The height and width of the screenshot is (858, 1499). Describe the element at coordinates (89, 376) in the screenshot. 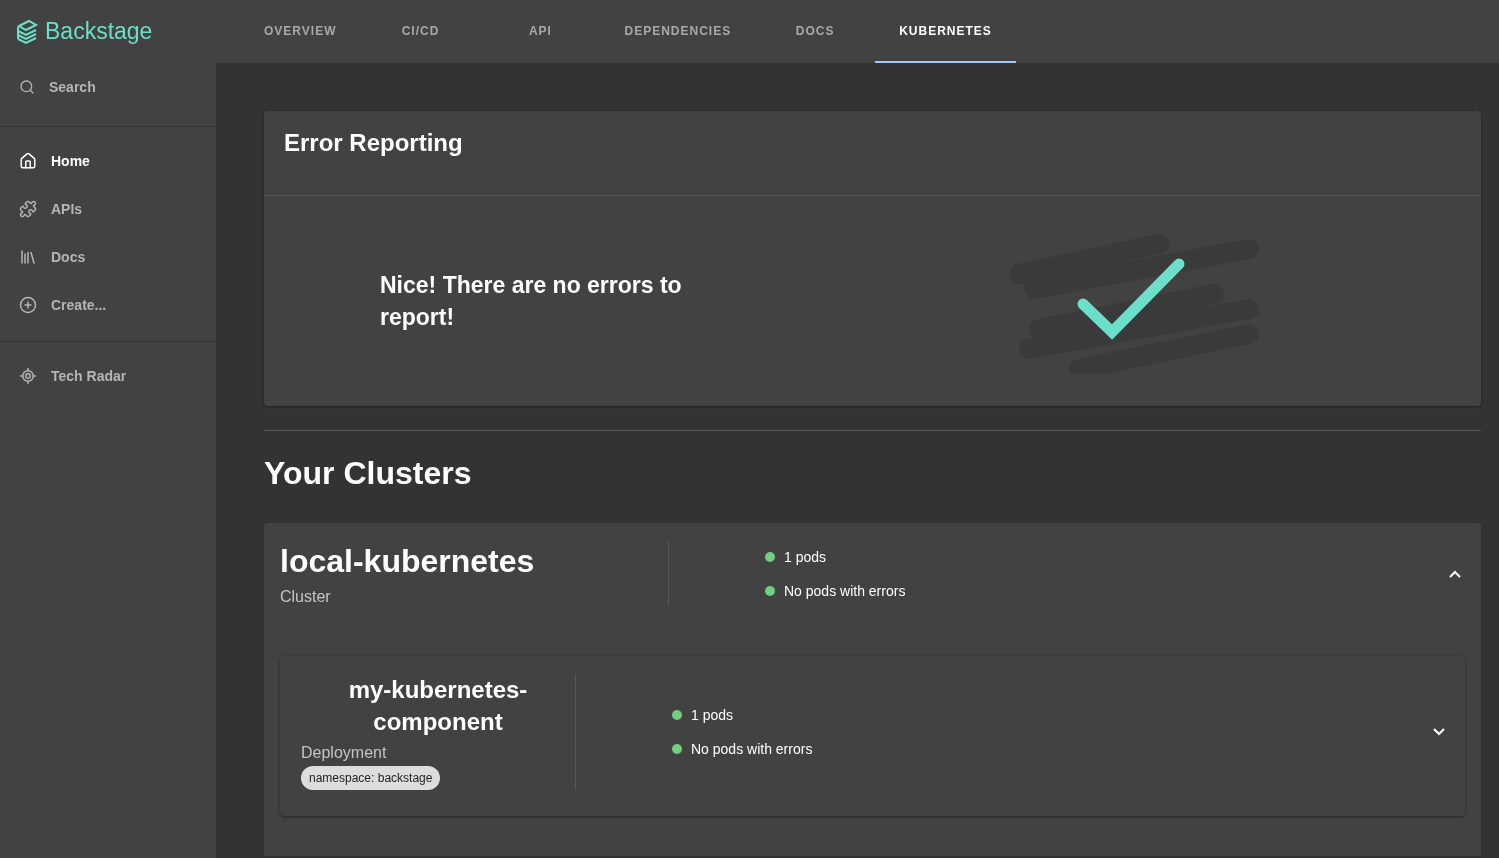

I see `sidebar-item-label: Tech Radar` at that location.